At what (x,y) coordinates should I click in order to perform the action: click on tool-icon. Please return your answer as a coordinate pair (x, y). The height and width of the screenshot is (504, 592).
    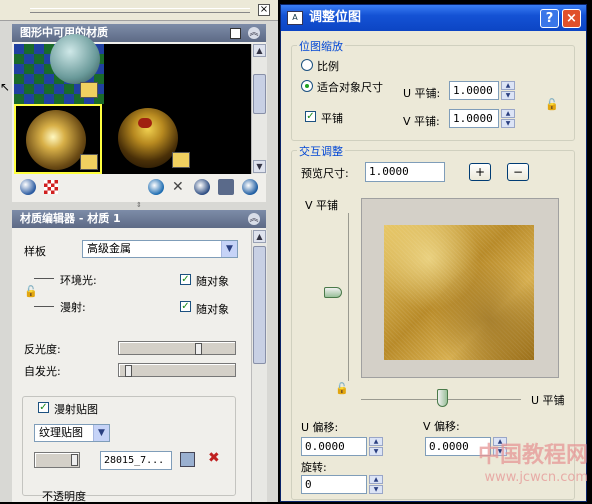
    Looking at the image, I should click on (226, 187).